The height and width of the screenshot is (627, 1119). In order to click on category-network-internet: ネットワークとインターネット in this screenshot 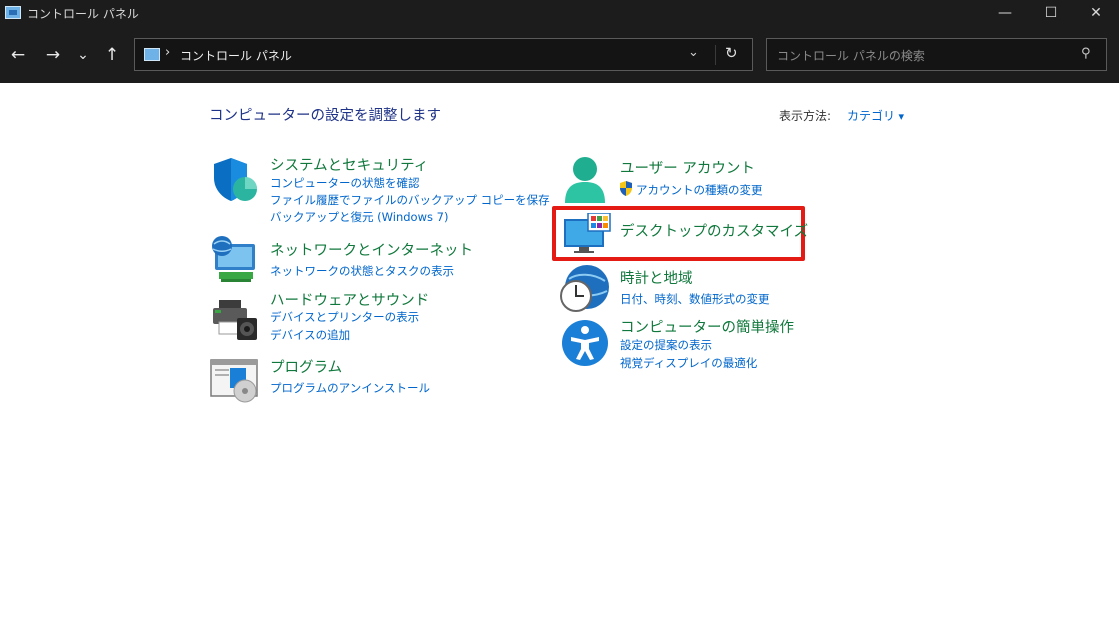, I will do `click(371, 249)`.